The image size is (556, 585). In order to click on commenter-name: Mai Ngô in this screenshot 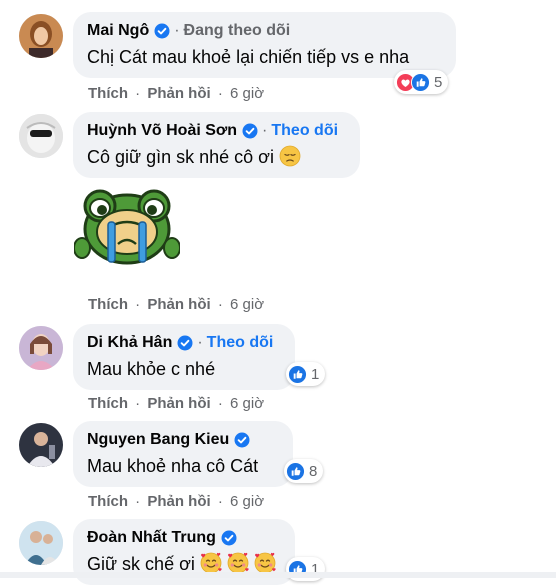, I will do `click(118, 31)`.